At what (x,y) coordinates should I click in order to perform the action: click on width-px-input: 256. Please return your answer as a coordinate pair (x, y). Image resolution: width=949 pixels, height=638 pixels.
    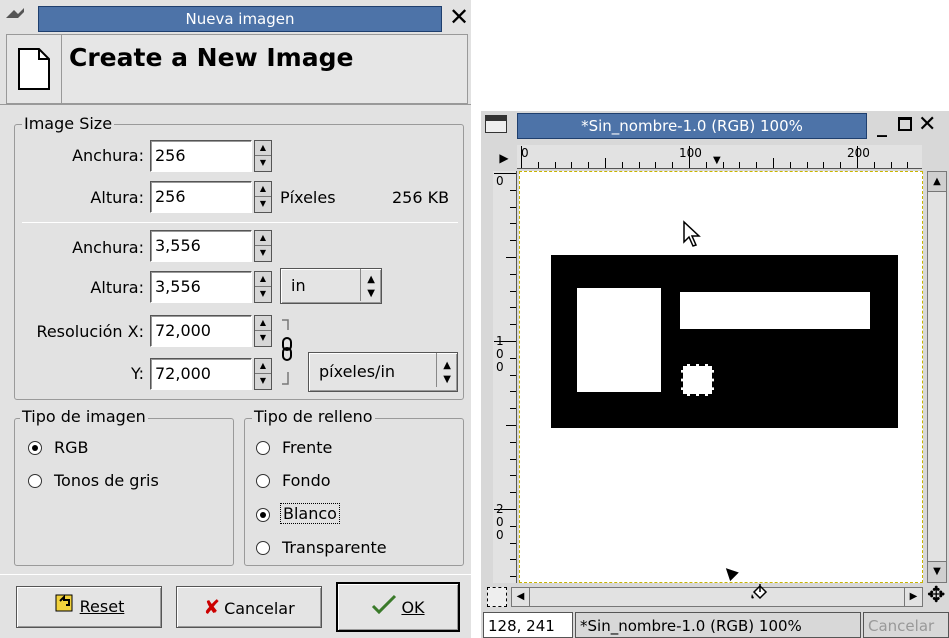
    Looking at the image, I should click on (201, 156).